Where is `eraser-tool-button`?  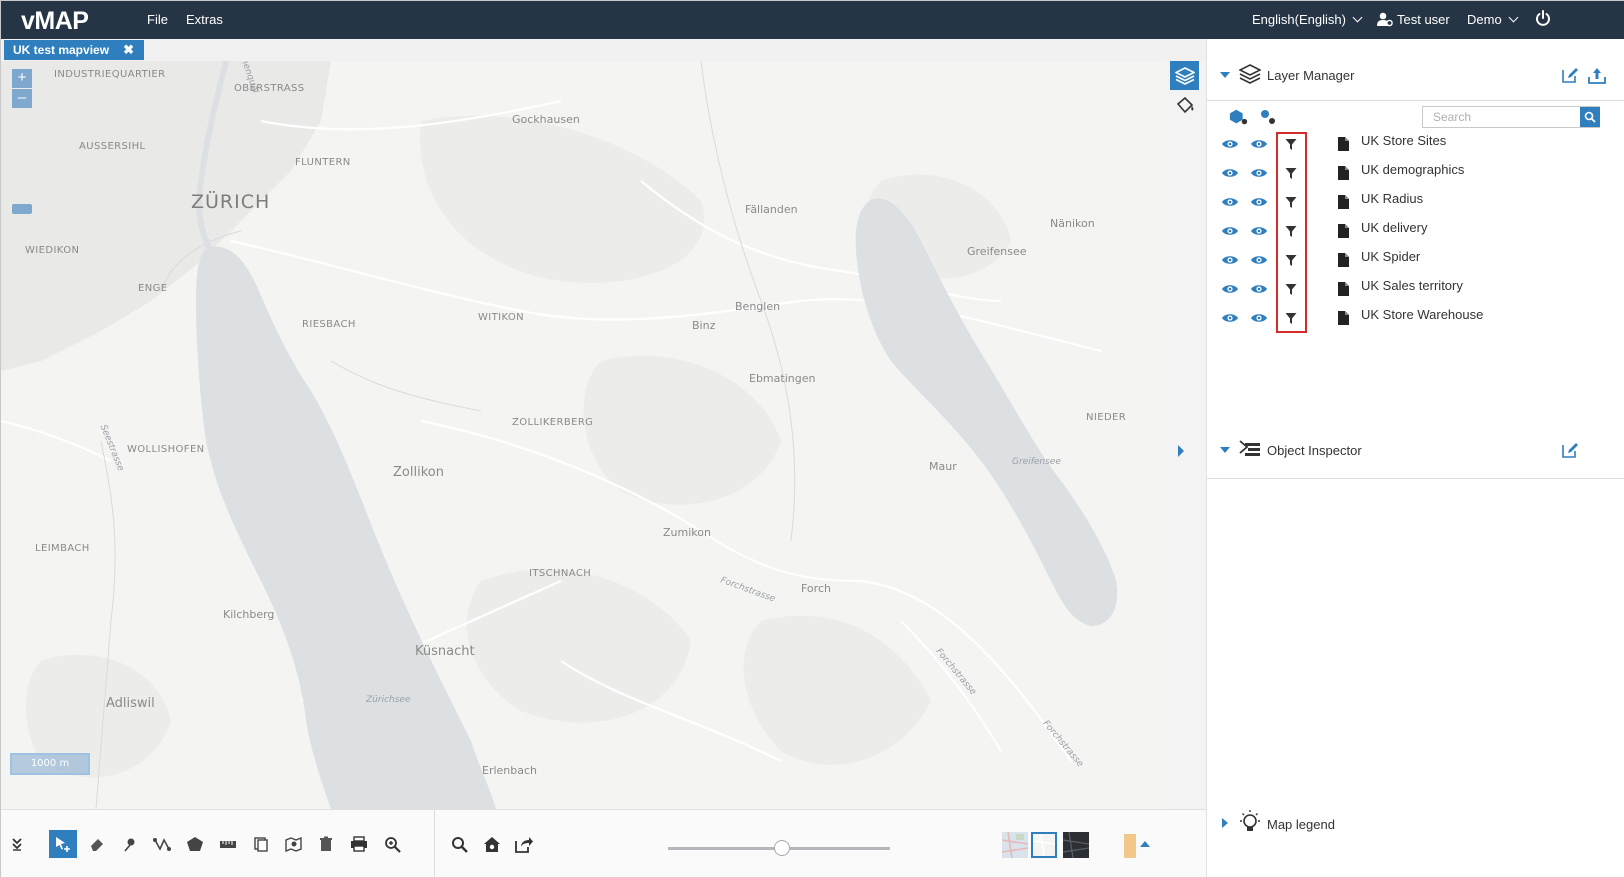
eraser-tool-button is located at coordinates (97, 844).